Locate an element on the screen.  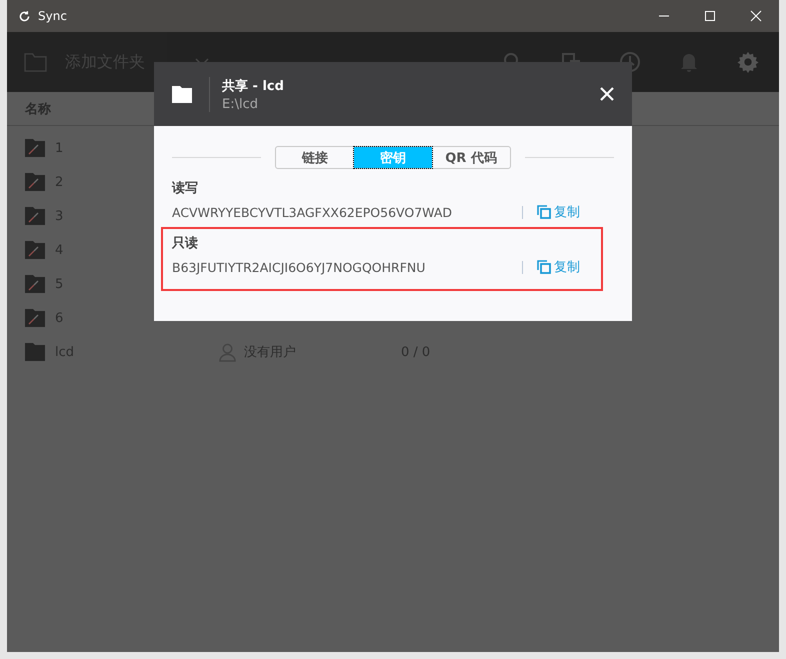
folder-path: E:\lcd is located at coordinates (240, 104).